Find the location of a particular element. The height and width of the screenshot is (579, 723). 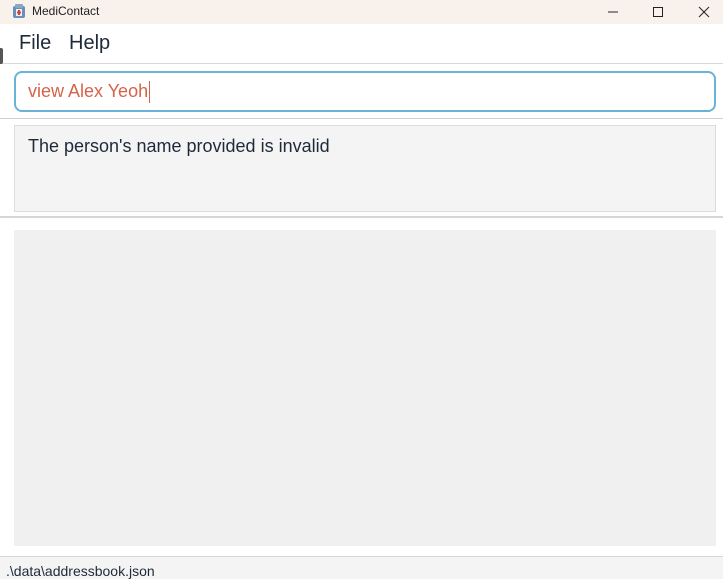

command-box-container: view Alex Yeoh is located at coordinates (361, 92).